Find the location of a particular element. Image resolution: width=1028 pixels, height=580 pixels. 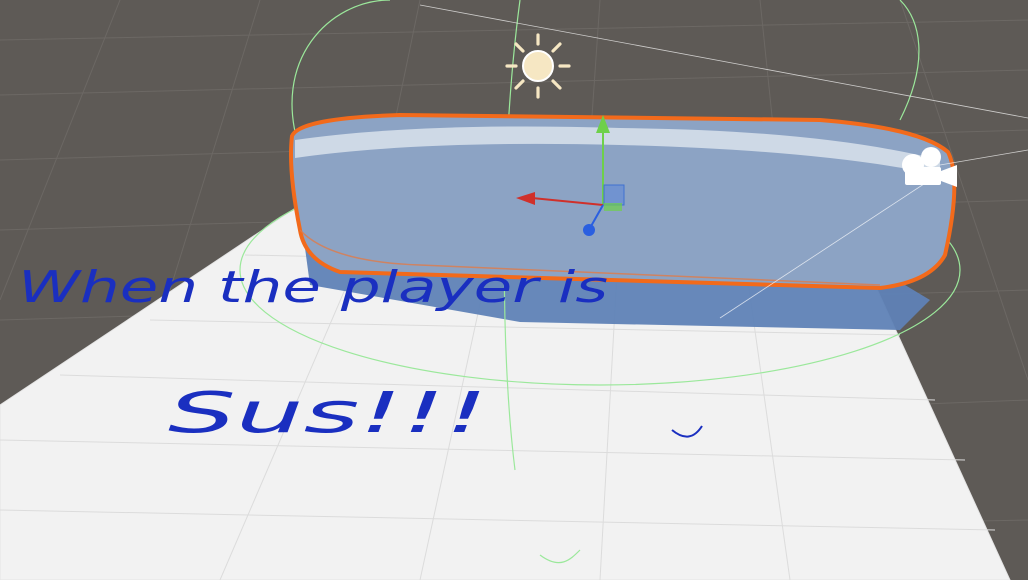

annotation-line-2: Sus!!! is located at coordinates (328, 413).